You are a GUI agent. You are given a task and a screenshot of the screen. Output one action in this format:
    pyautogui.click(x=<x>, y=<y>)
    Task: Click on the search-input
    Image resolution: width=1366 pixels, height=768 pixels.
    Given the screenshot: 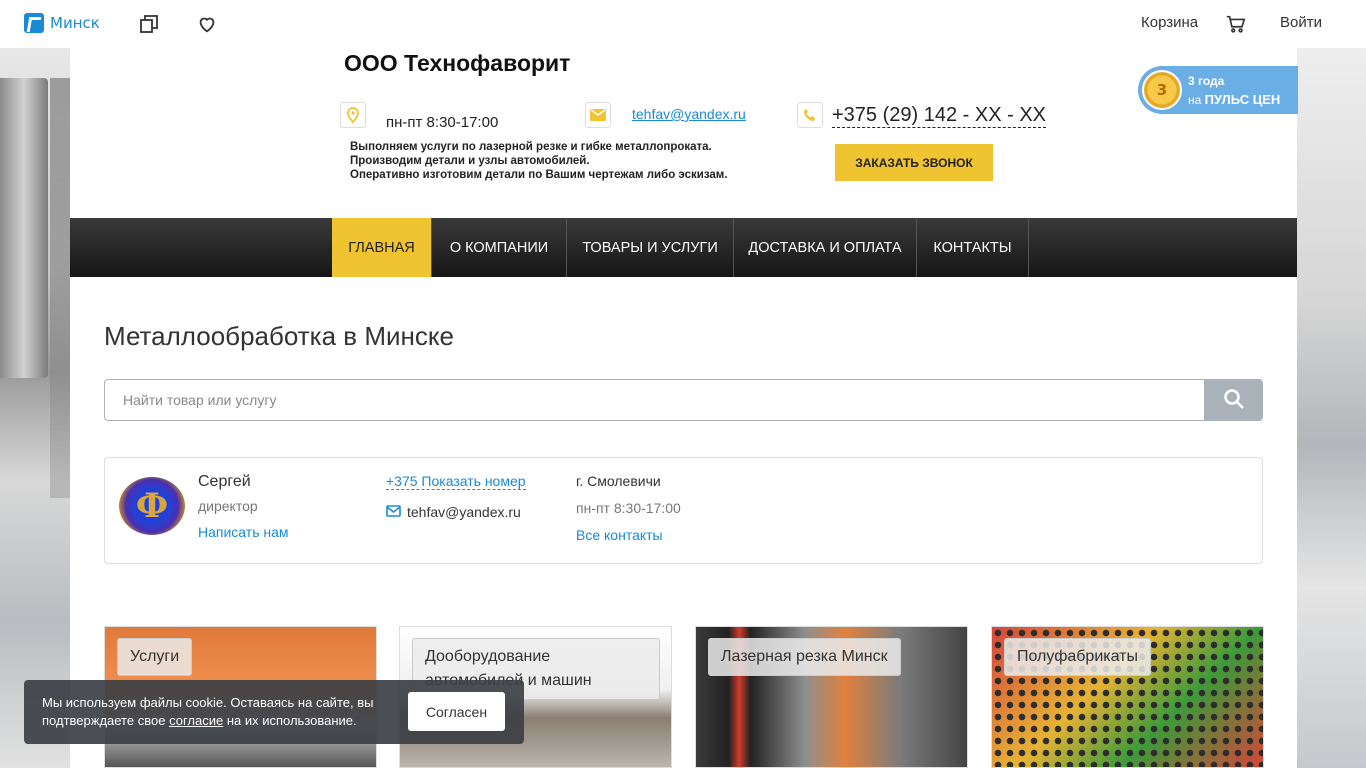 What is the action you would take?
    pyautogui.click(x=654, y=400)
    